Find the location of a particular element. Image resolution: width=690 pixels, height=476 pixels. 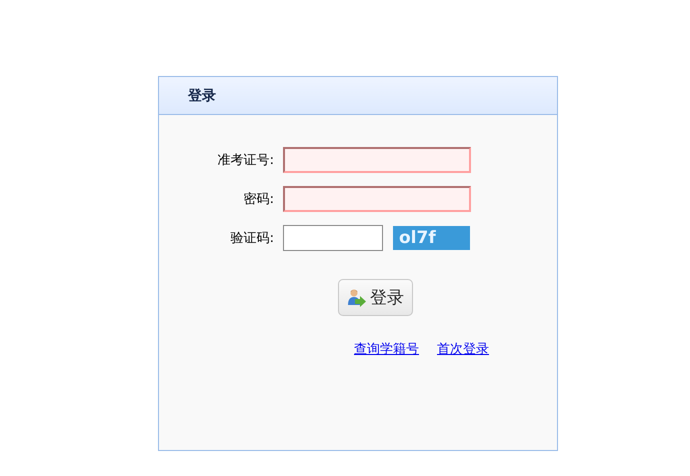

login-button: 登录 is located at coordinates (375, 297).